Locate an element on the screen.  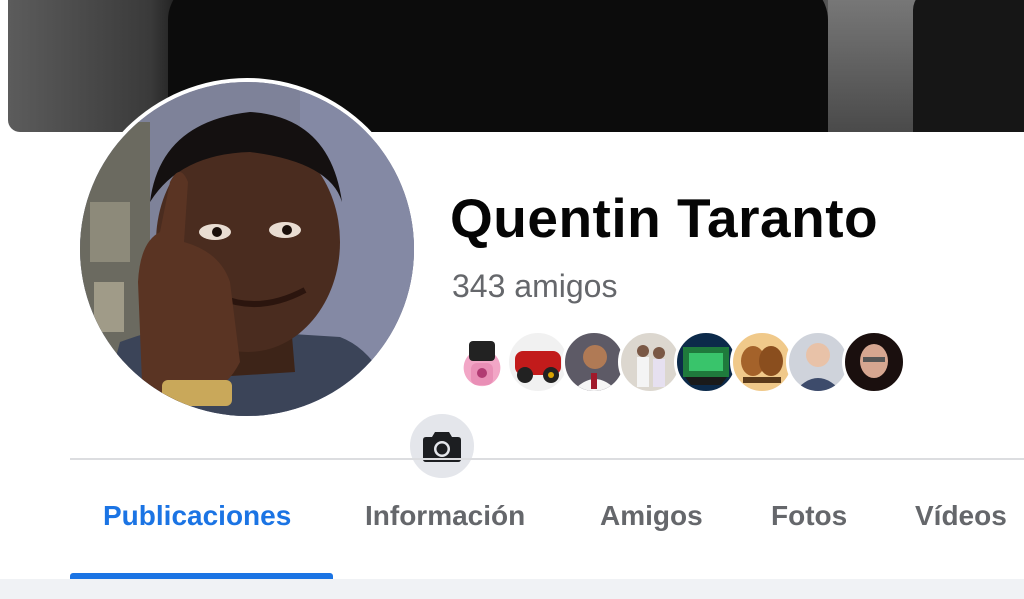
tab-fotos: Fotos is located at coordinates (809, 516).